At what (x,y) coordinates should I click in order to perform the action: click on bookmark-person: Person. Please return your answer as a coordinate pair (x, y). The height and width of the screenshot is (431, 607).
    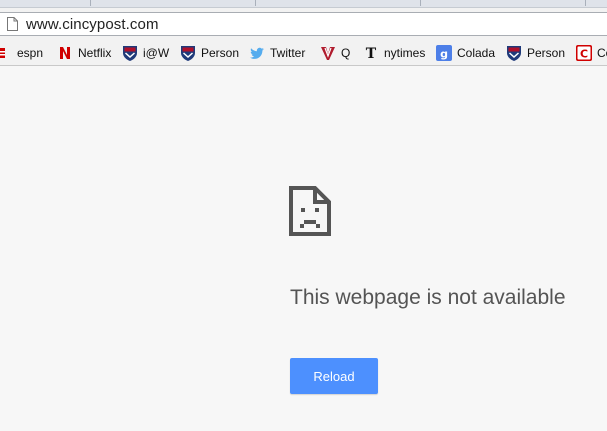
    Looking at the image, I should click on (209, 53).